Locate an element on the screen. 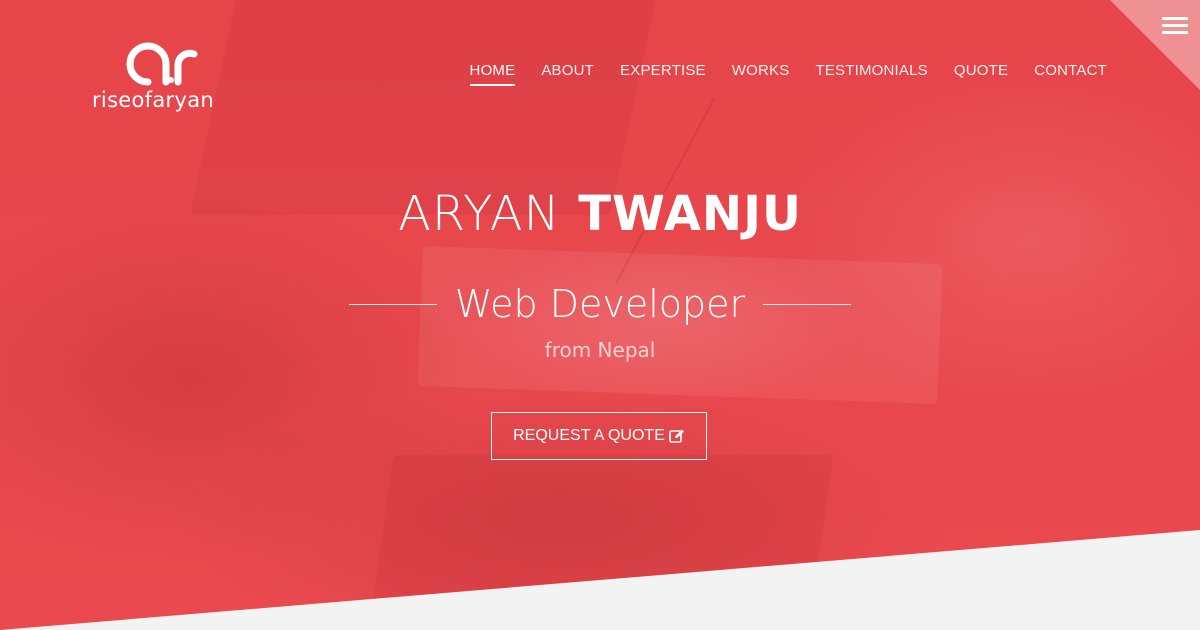 The image size is (1200, 630). nav-item-about: ABOUT is located at coordinates (567, 74).